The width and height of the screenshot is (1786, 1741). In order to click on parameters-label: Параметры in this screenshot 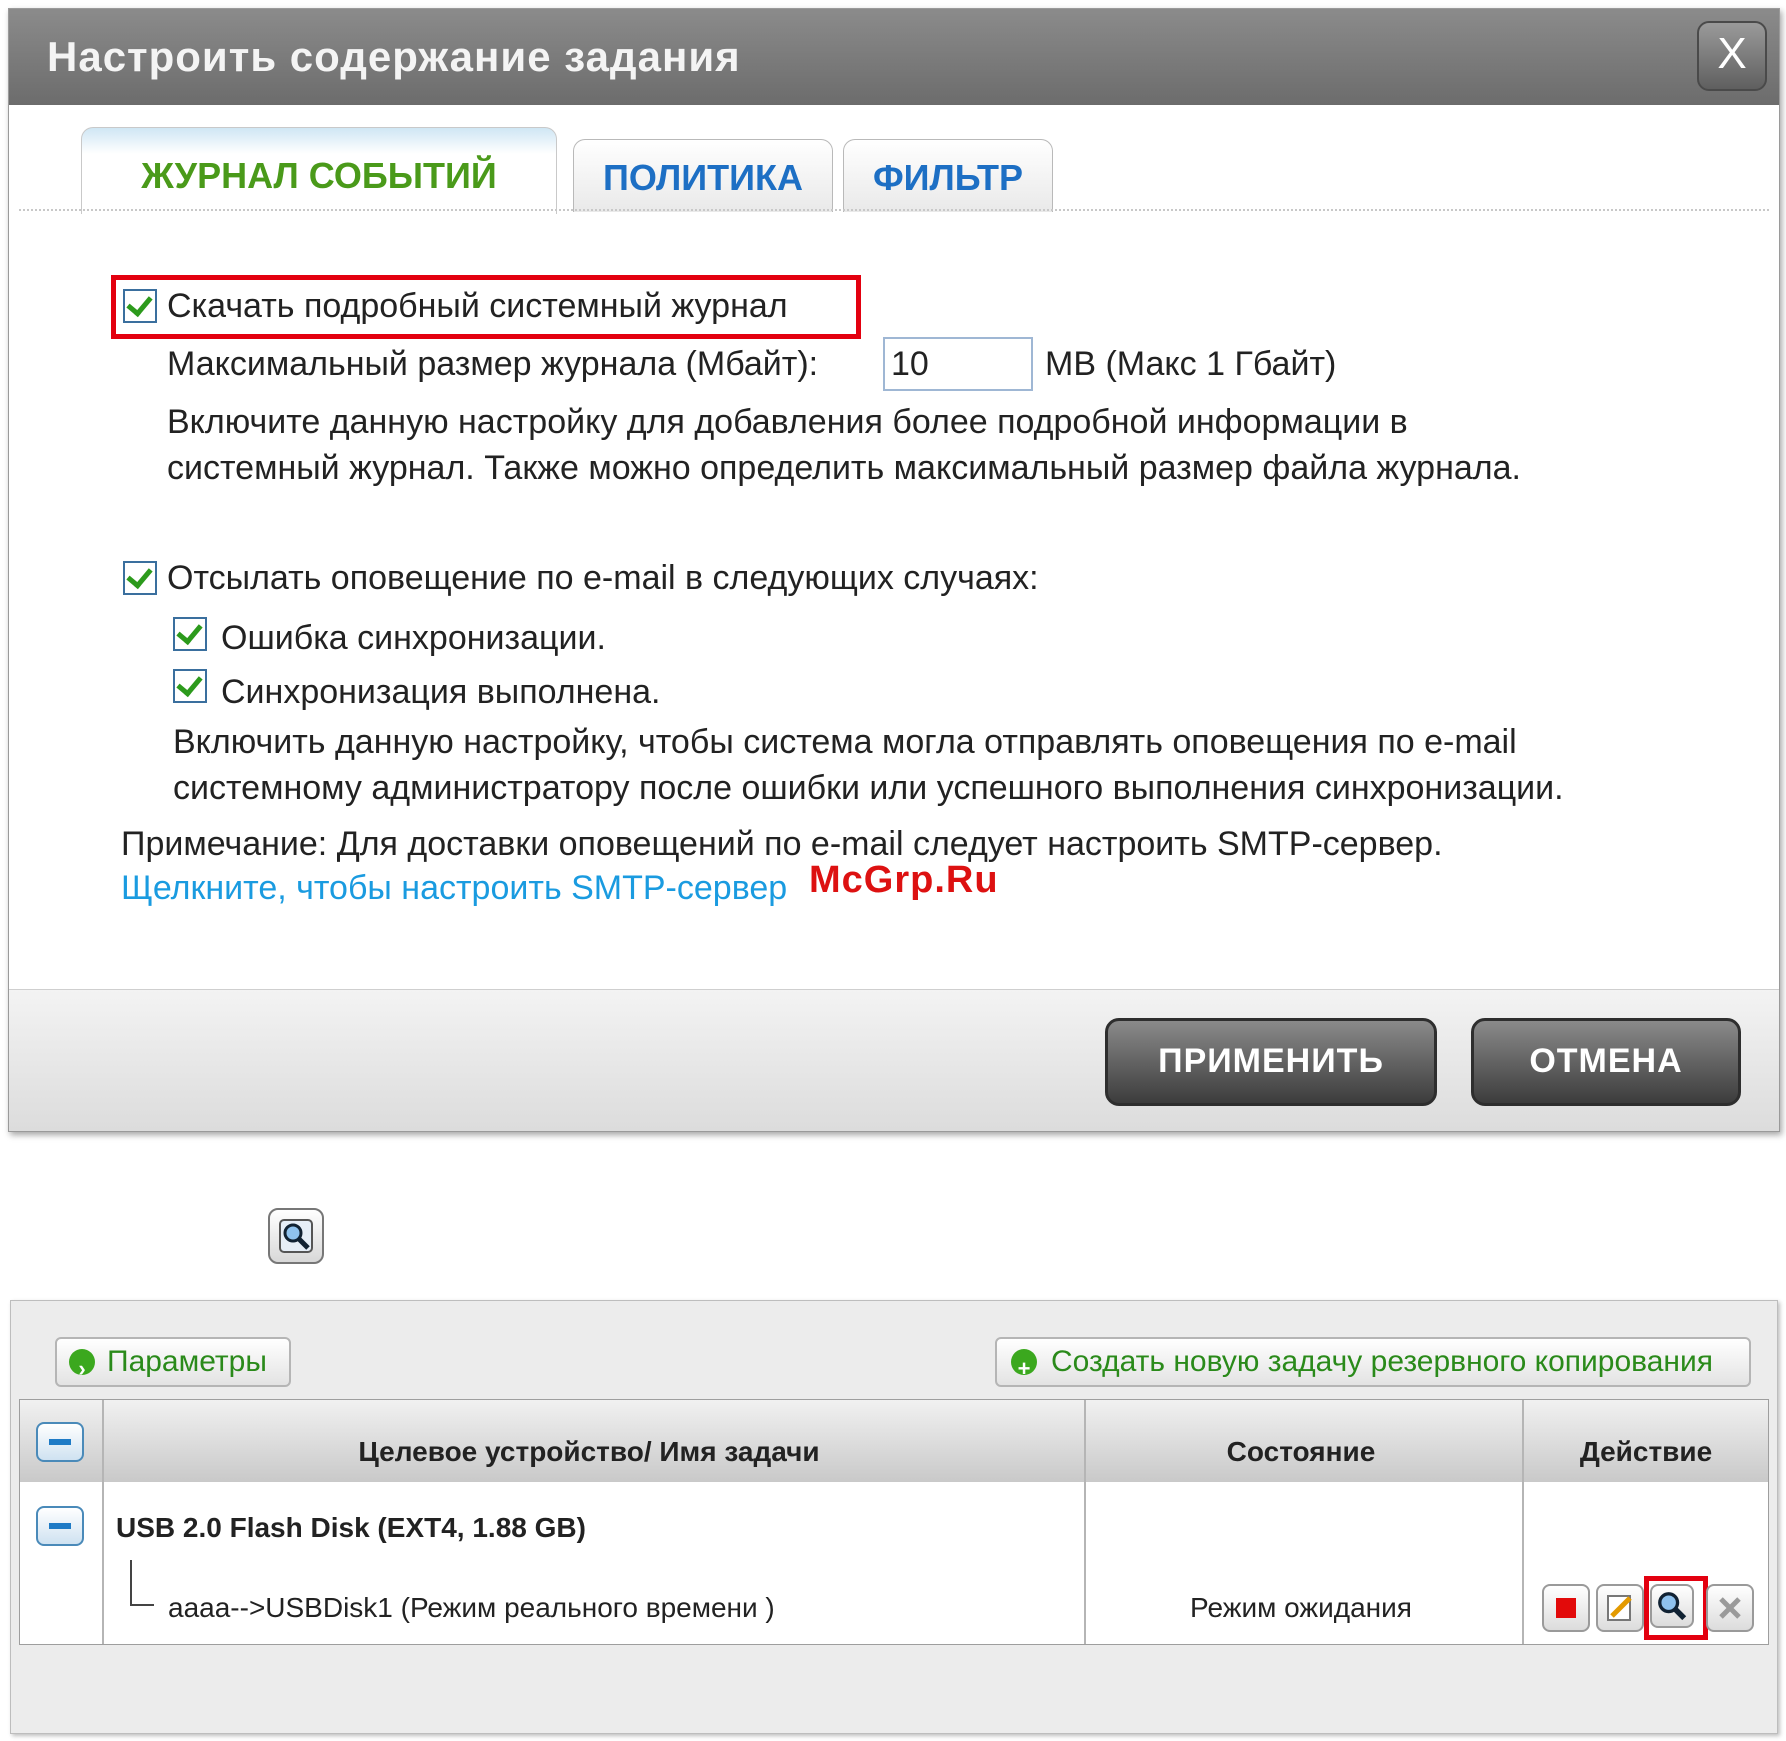, I will do `click(187, 1361)`.